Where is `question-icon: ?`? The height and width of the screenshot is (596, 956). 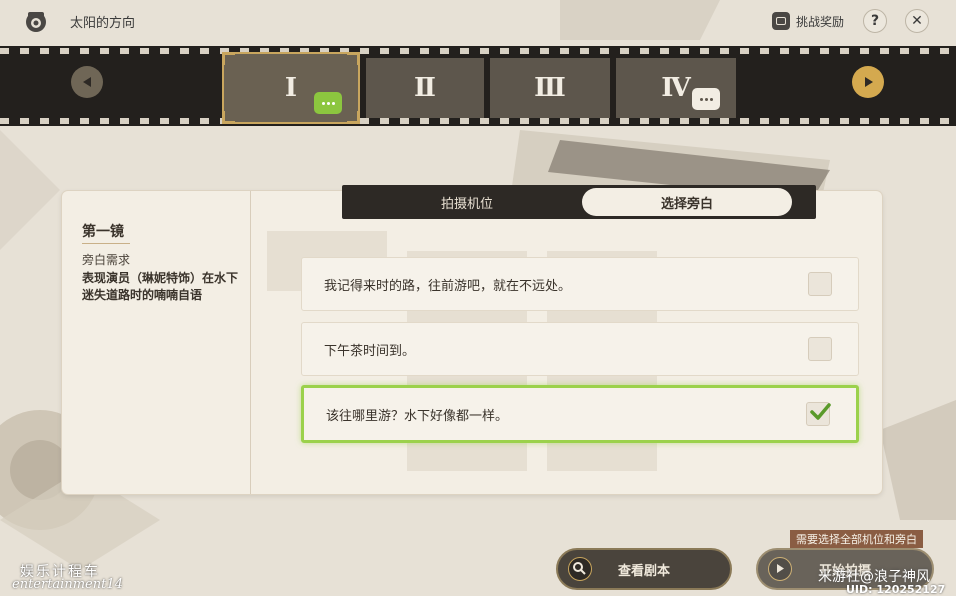
question-icon: ? is located at coordinates (875, 21).